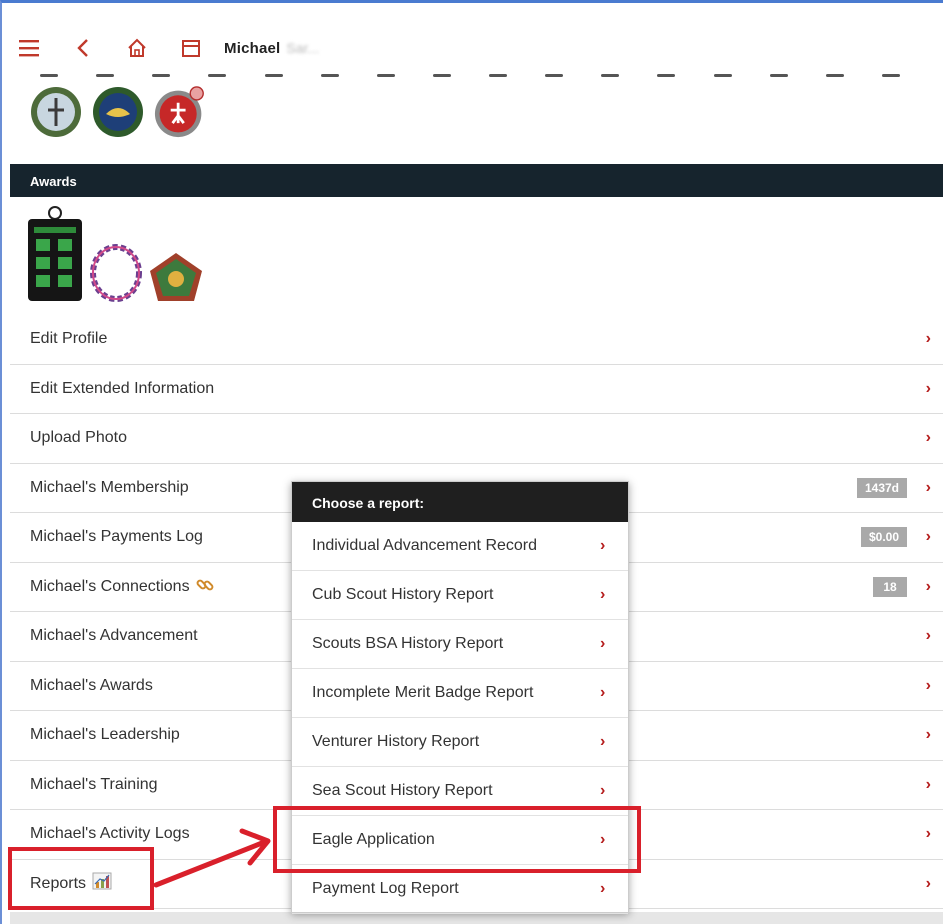 This screenshot has width=943, height=924. I want to click on annotation-arrow-icon, so click(212, 858).